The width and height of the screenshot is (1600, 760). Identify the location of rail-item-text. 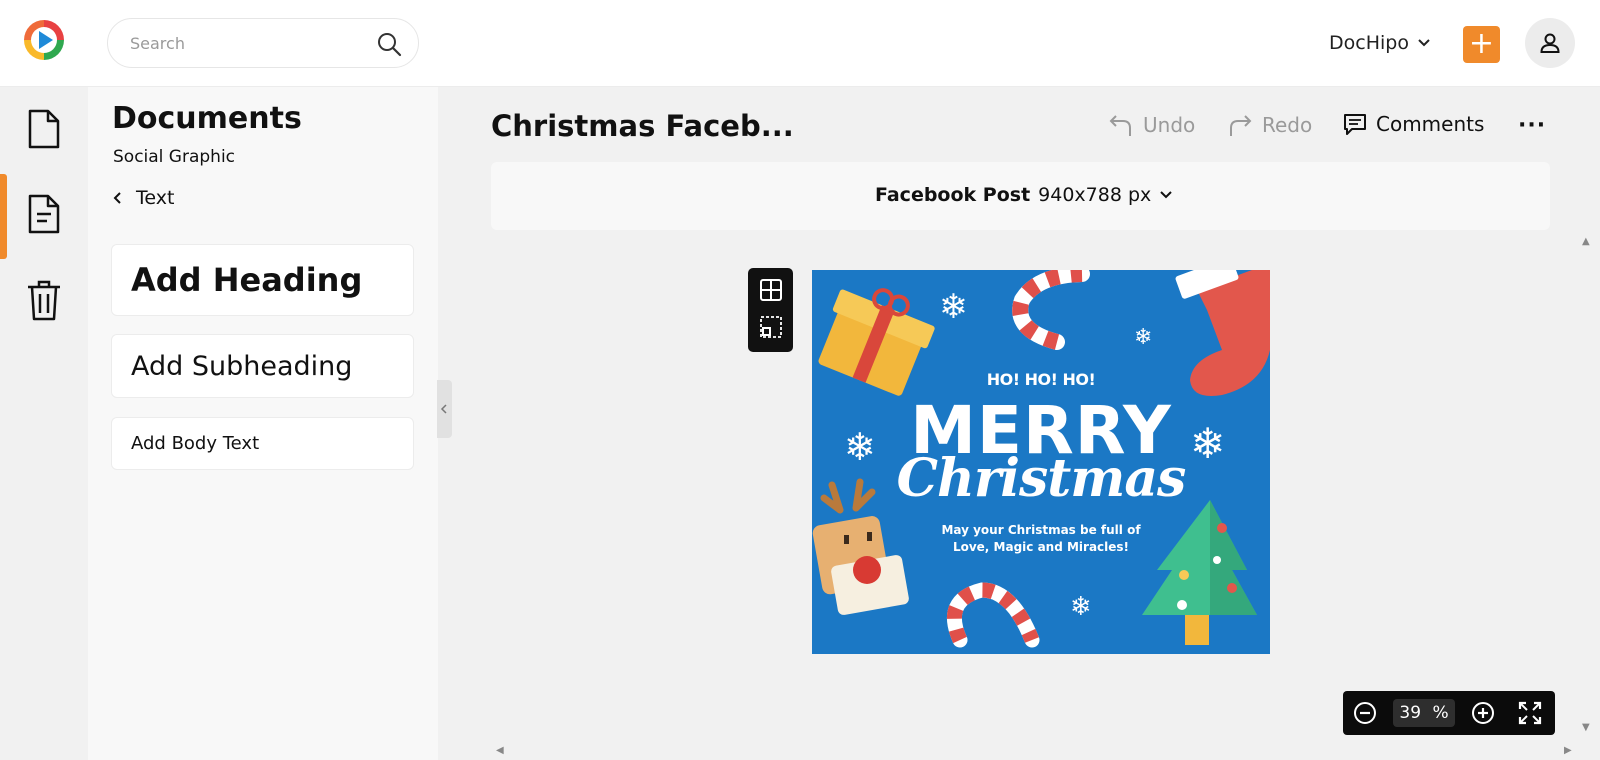
(44, 213).